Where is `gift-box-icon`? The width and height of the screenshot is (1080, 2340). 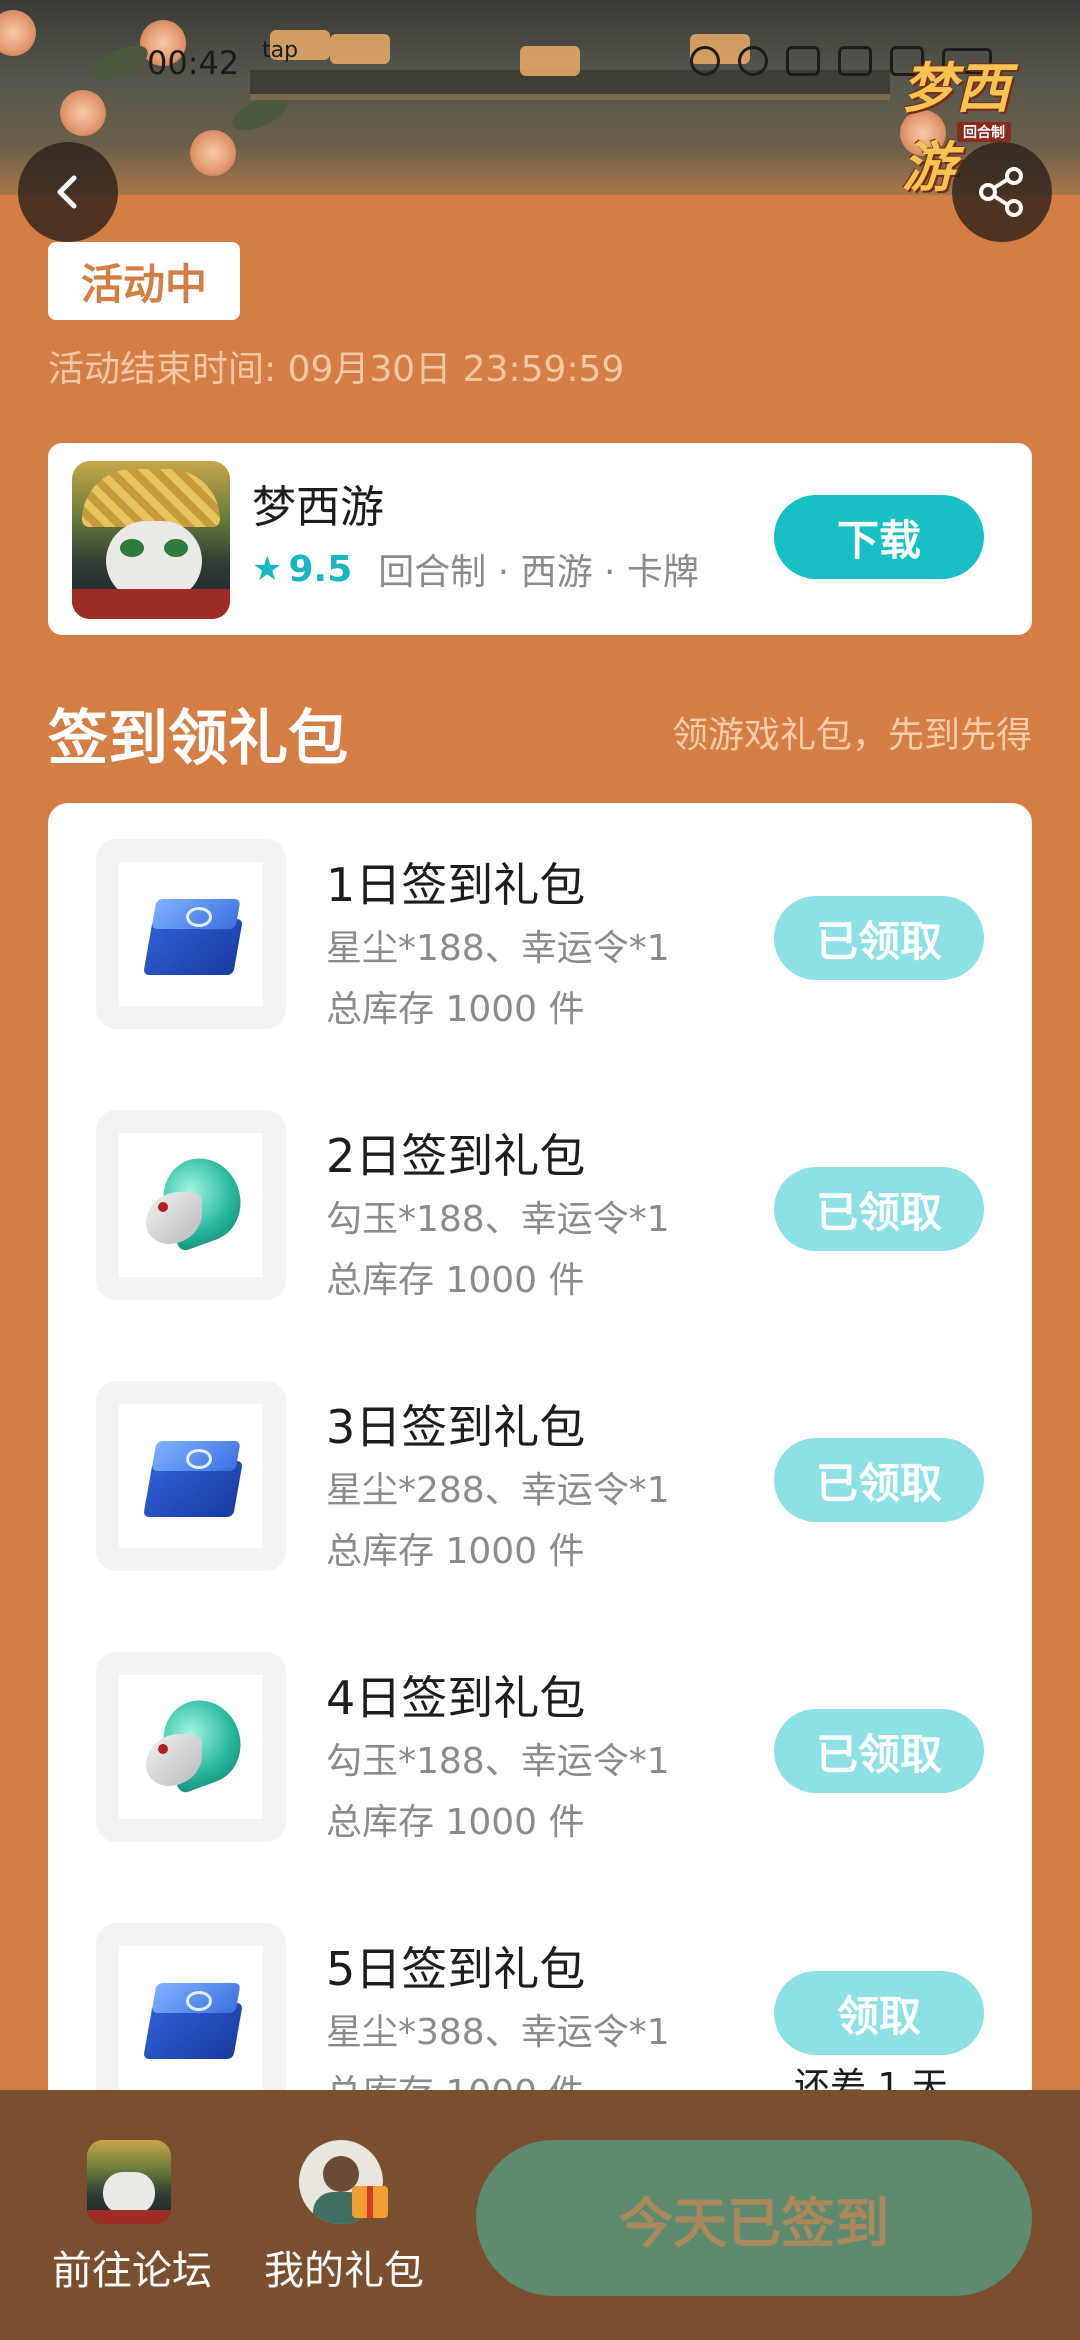 gift-box-icon is located at coordinates (370, 2202).